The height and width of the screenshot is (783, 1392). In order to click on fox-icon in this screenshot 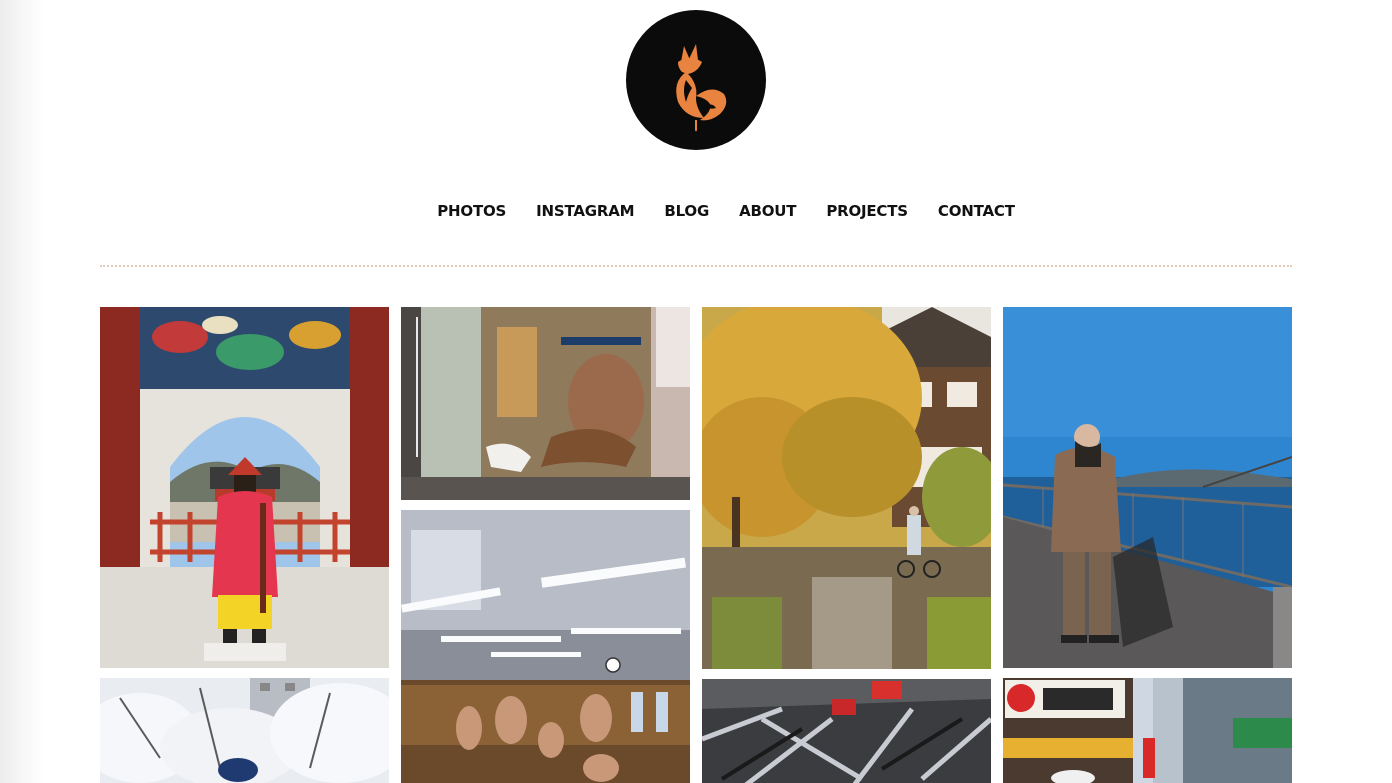, I will do `click(701, 88)`.